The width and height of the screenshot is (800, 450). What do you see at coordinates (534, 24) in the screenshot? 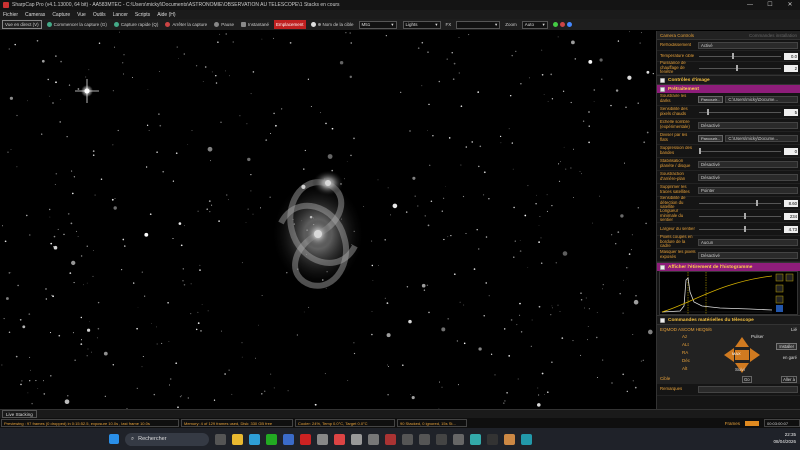
I see `zoom-select: Auto ▾` at bounding box center [534, 24].